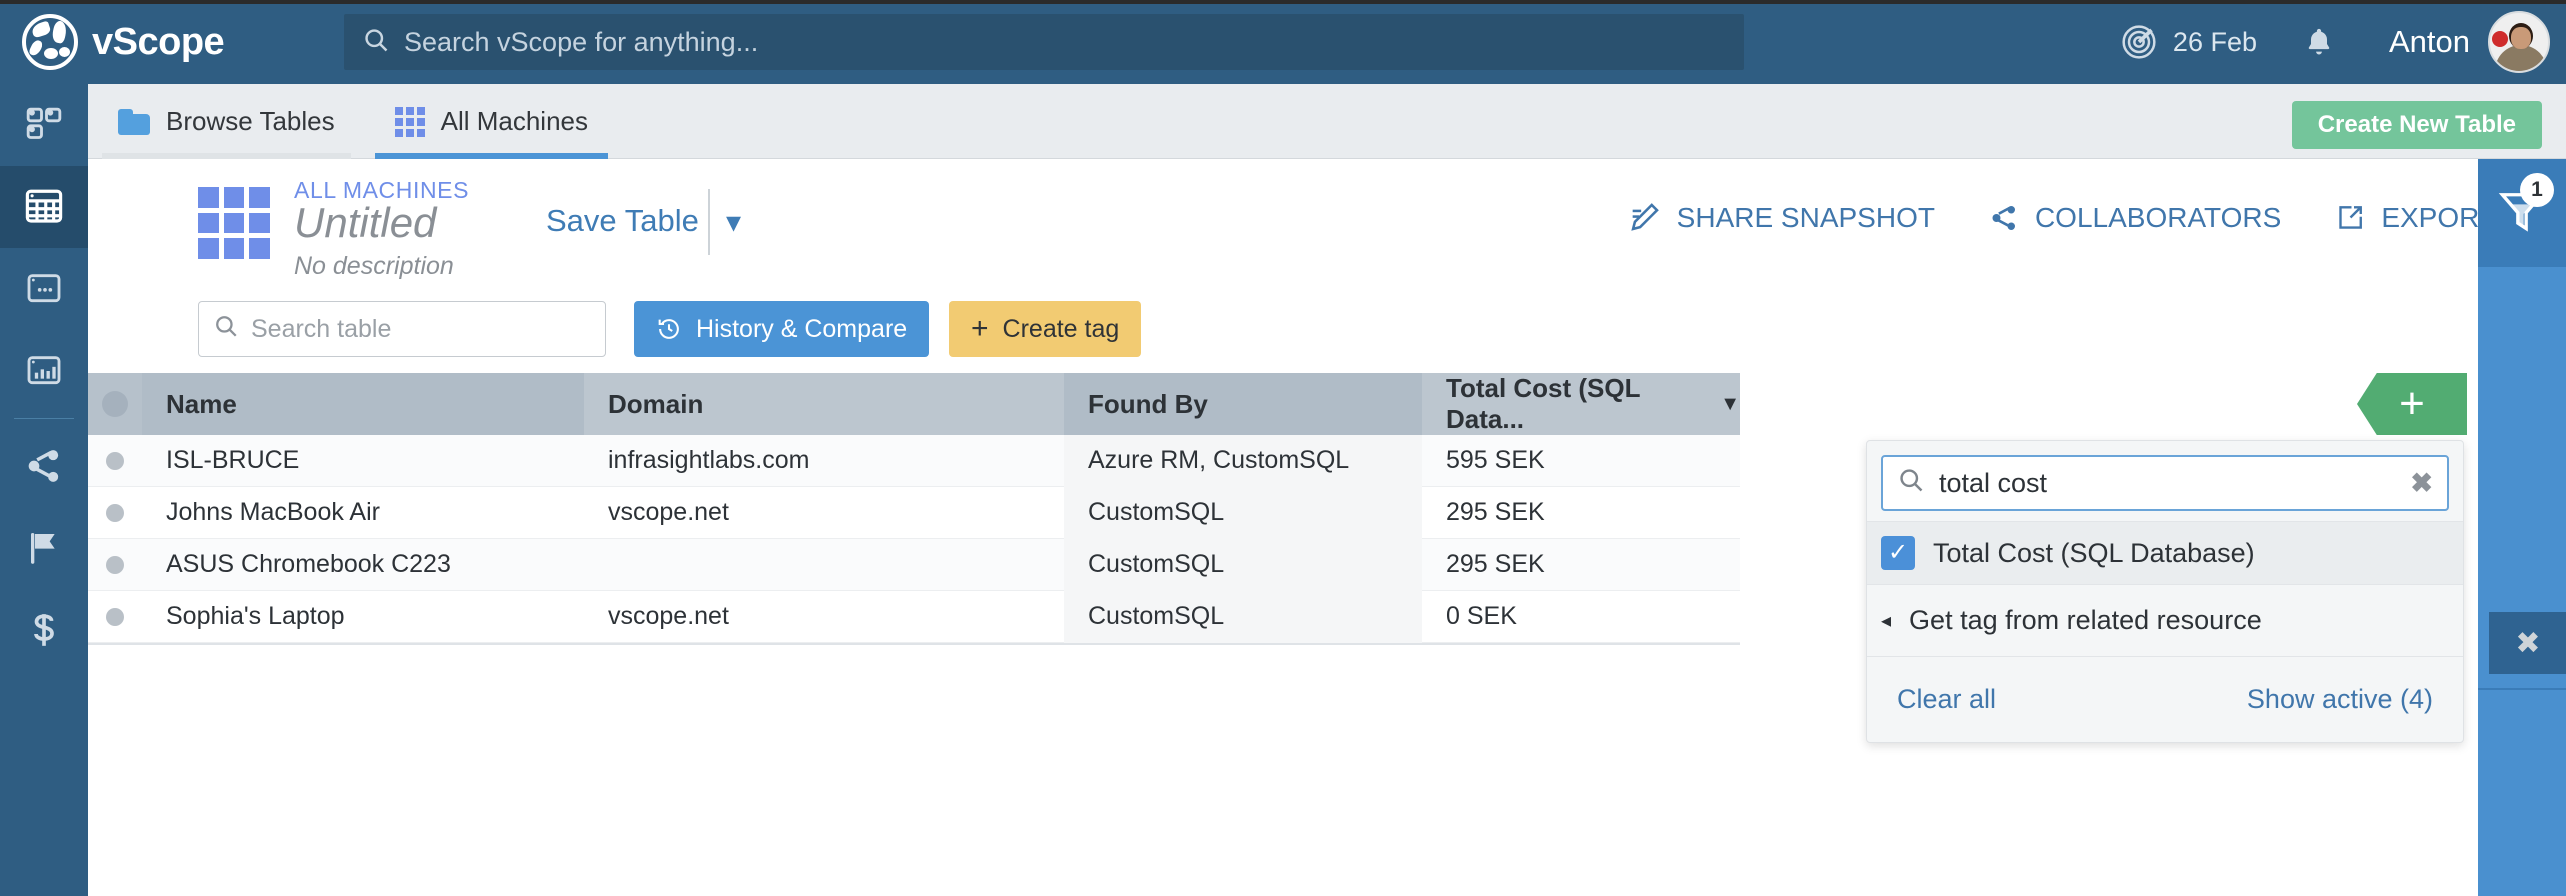 The width and height of the screenshot is (2566, 896). I want to click on save-table-button: Save Table, so click(622, 221).